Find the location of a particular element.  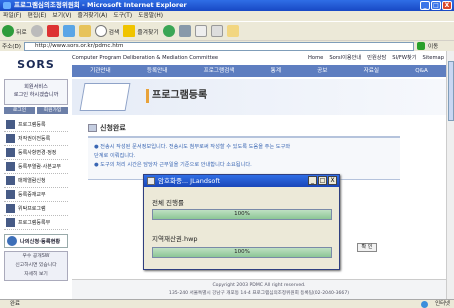

my-status-banner: 나의신청·등록현황 is located at coordinates (36, 241).